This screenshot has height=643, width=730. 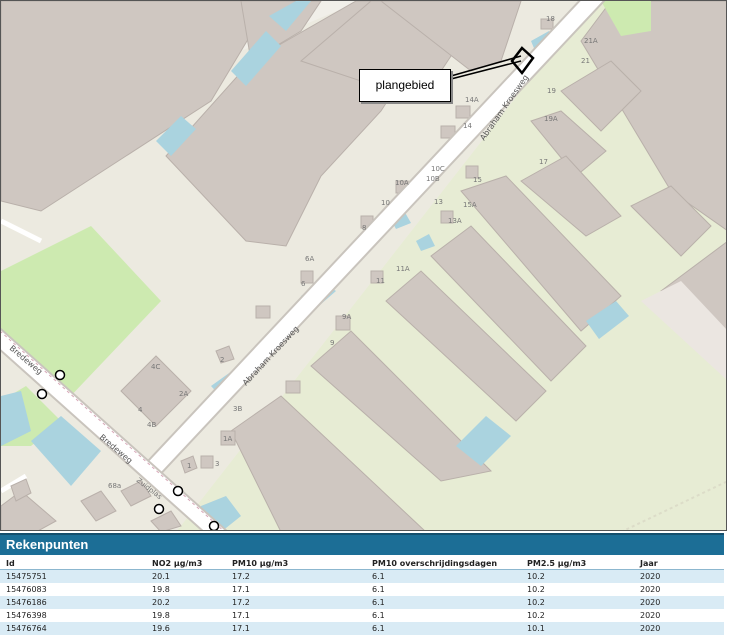 What do you see at coordinates (472, 100) in the screenshot?
I see `house-number: 14A` at bounding box center [472, 100].